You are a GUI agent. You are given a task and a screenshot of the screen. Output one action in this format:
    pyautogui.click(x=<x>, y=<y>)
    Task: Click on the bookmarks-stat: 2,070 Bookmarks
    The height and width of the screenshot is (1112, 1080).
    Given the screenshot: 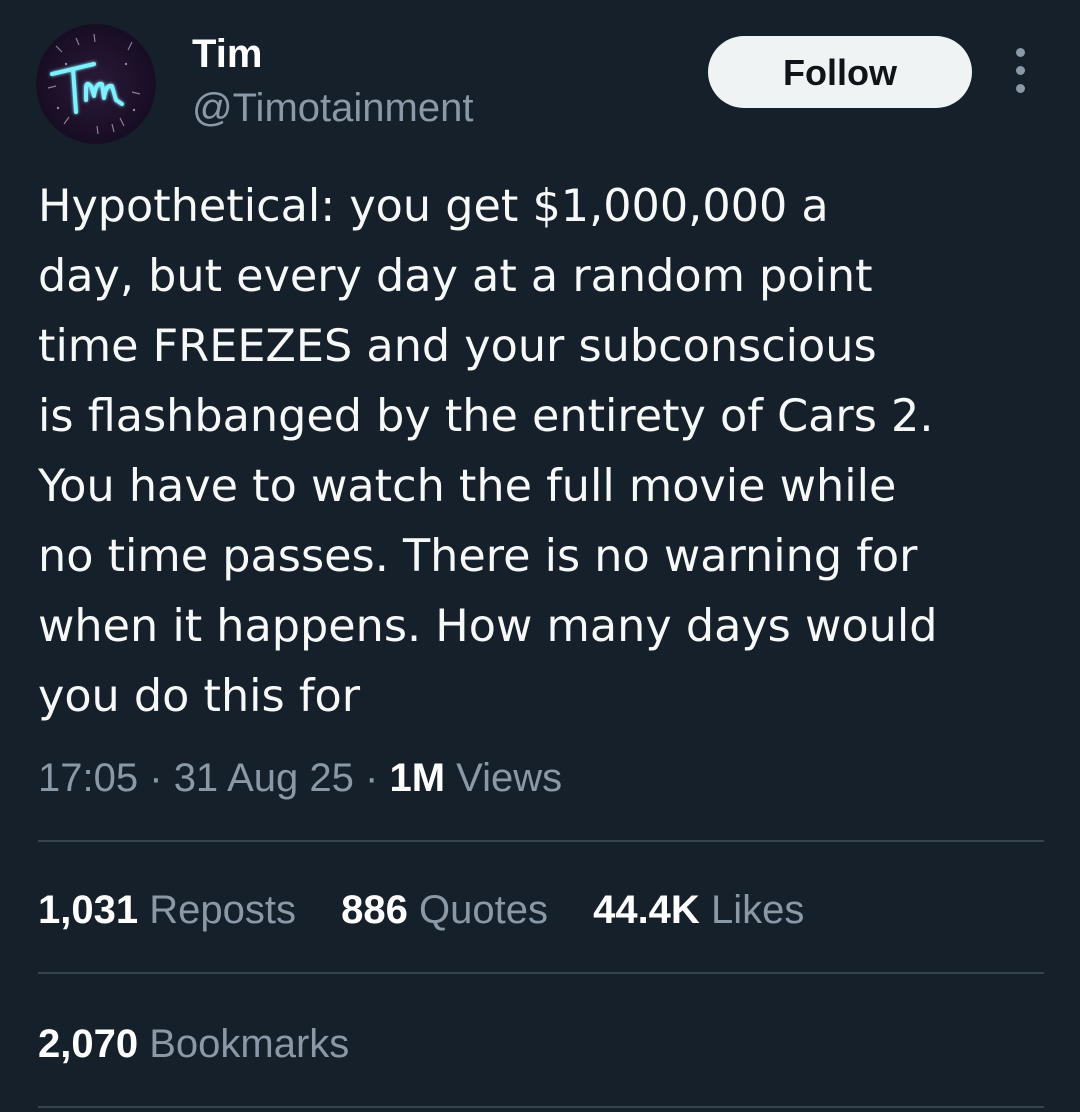 What is the action you would take?
    pyautogui.click(x=210, y=1044)
    